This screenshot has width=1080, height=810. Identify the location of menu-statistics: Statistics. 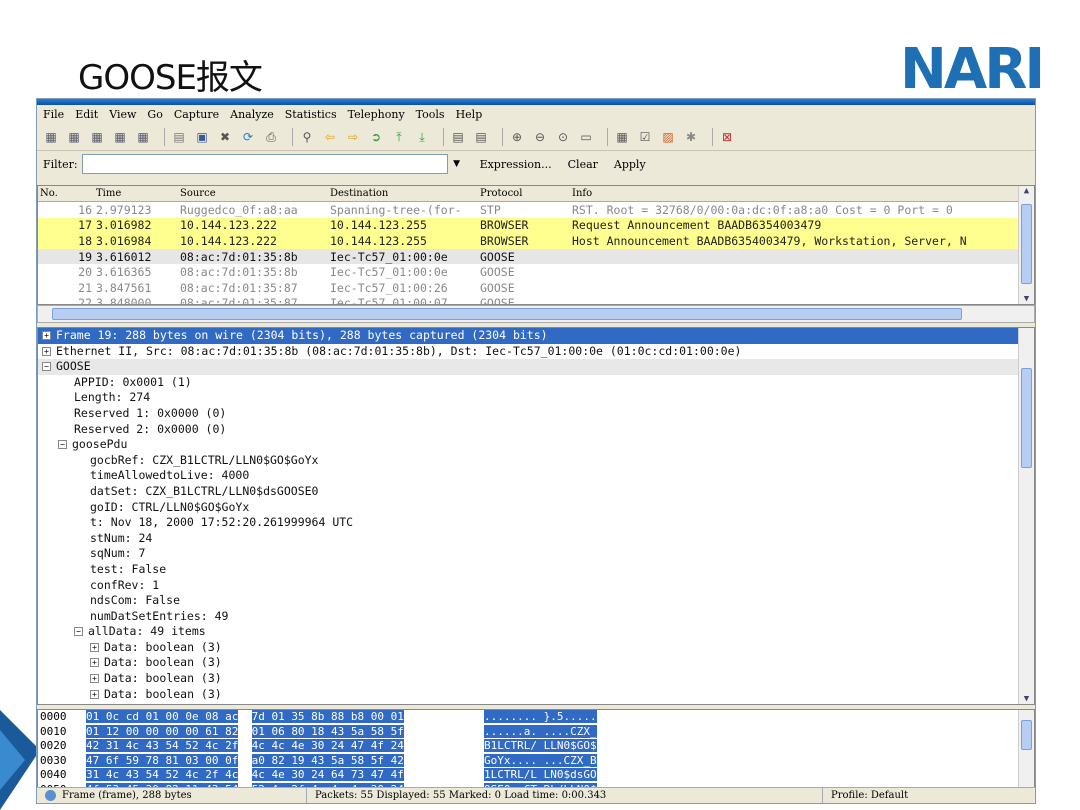
(311, 114).